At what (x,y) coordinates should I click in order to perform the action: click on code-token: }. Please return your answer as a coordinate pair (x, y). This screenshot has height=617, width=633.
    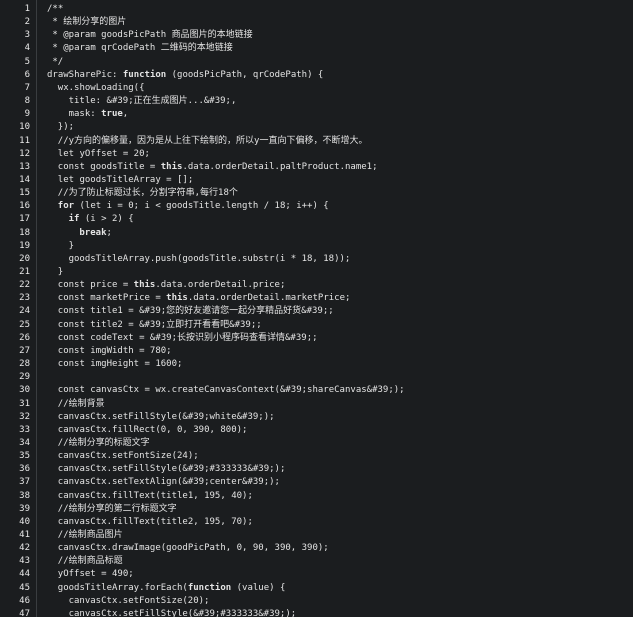
    Looking at the image, I should click on (71, 245).